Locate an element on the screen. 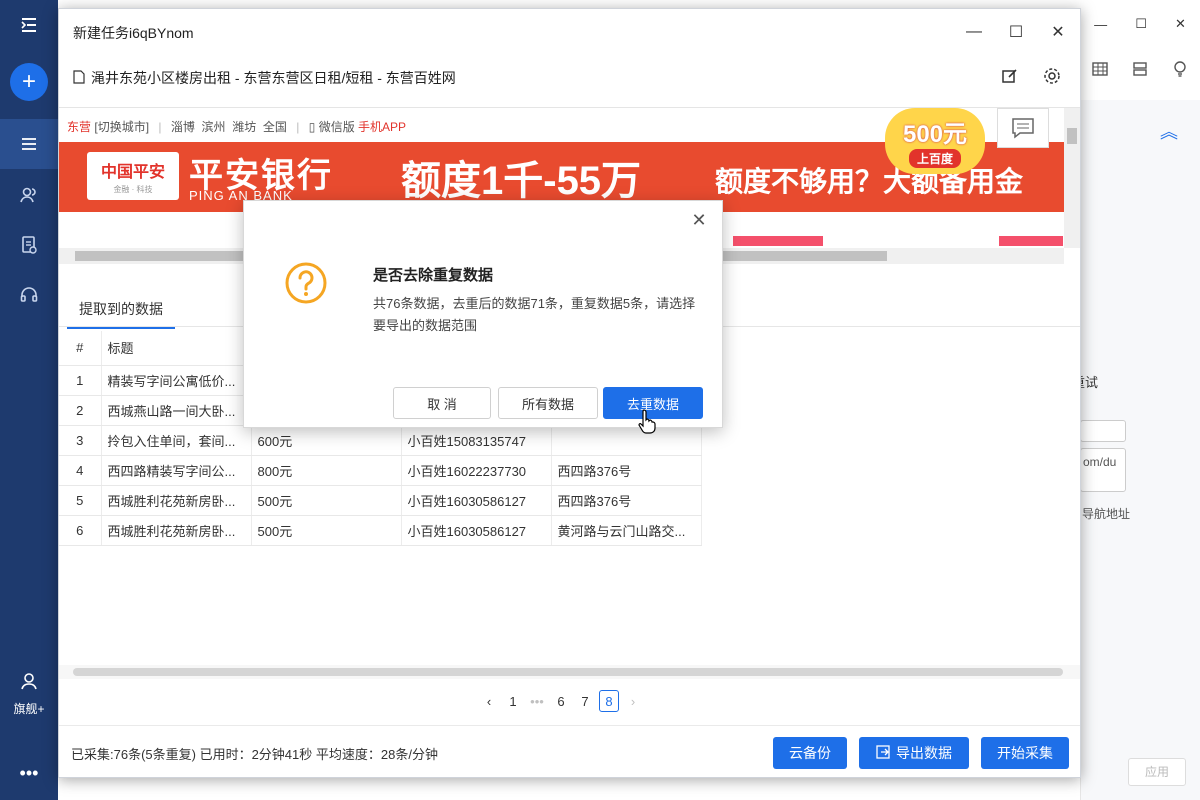 The height and width of the screenshot is (800, 1200). row-index: 2 is located at coordinates (80, 410).